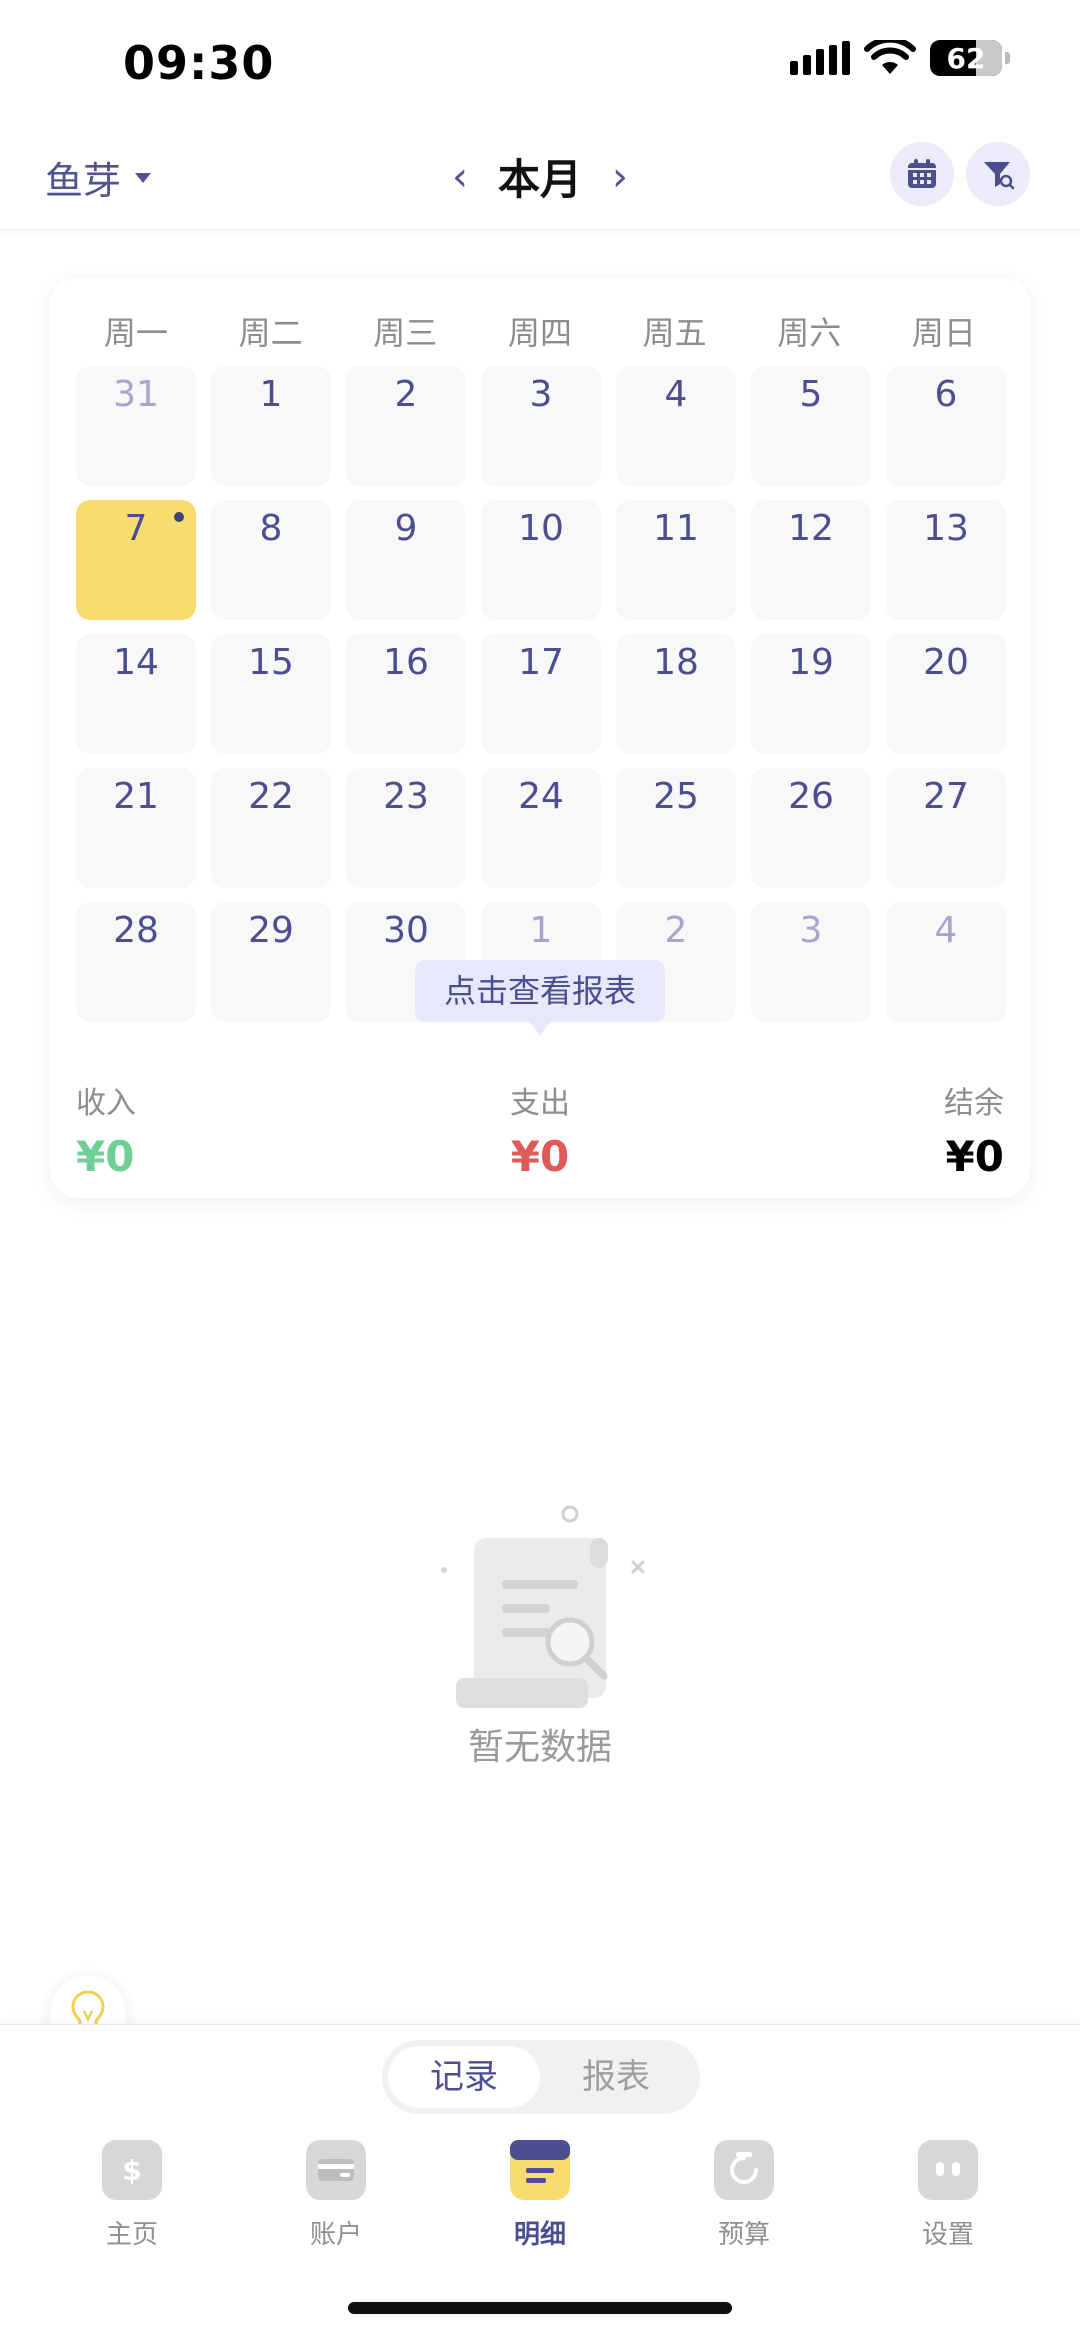 The image size is (1080, 2337). I want to click on today-dot-icon, so click(179, 517).